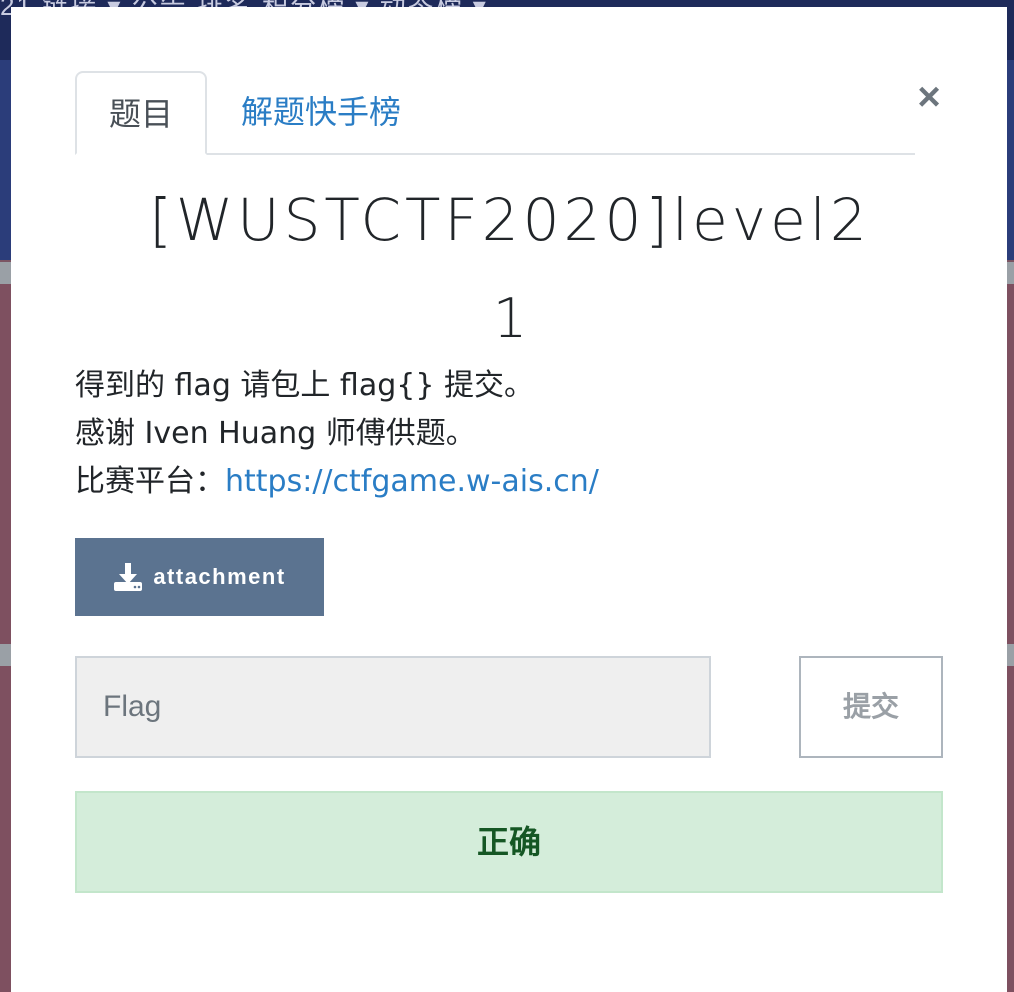 The image size is (1014, 992). What do you see at coordinates (321, 112) in the screenshot?
I see `tab-solve-ranking: 解题快手榜` at bounding box center [321, 112].